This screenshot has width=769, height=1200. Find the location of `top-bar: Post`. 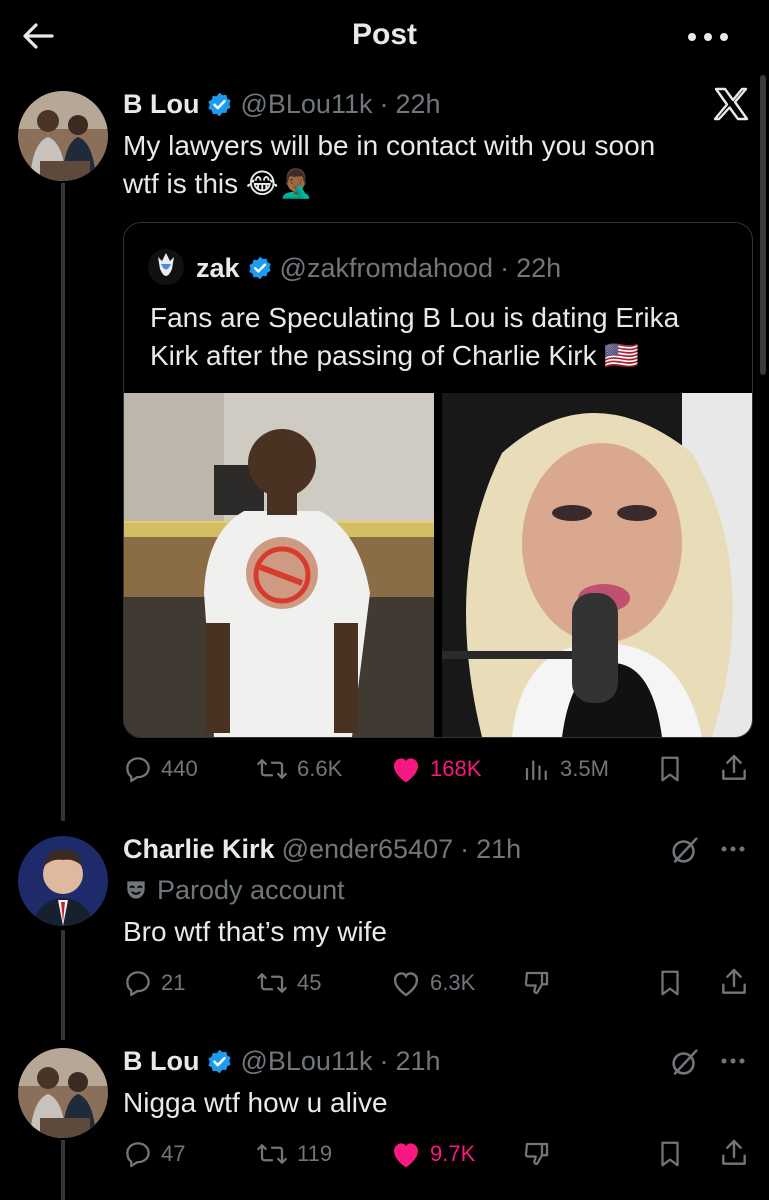

top-bar: Post is located at coordinates (384, 37).